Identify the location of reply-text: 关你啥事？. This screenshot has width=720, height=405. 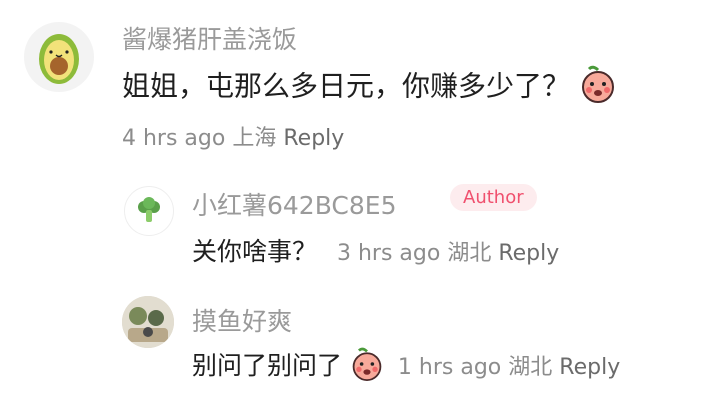
(255, 251).